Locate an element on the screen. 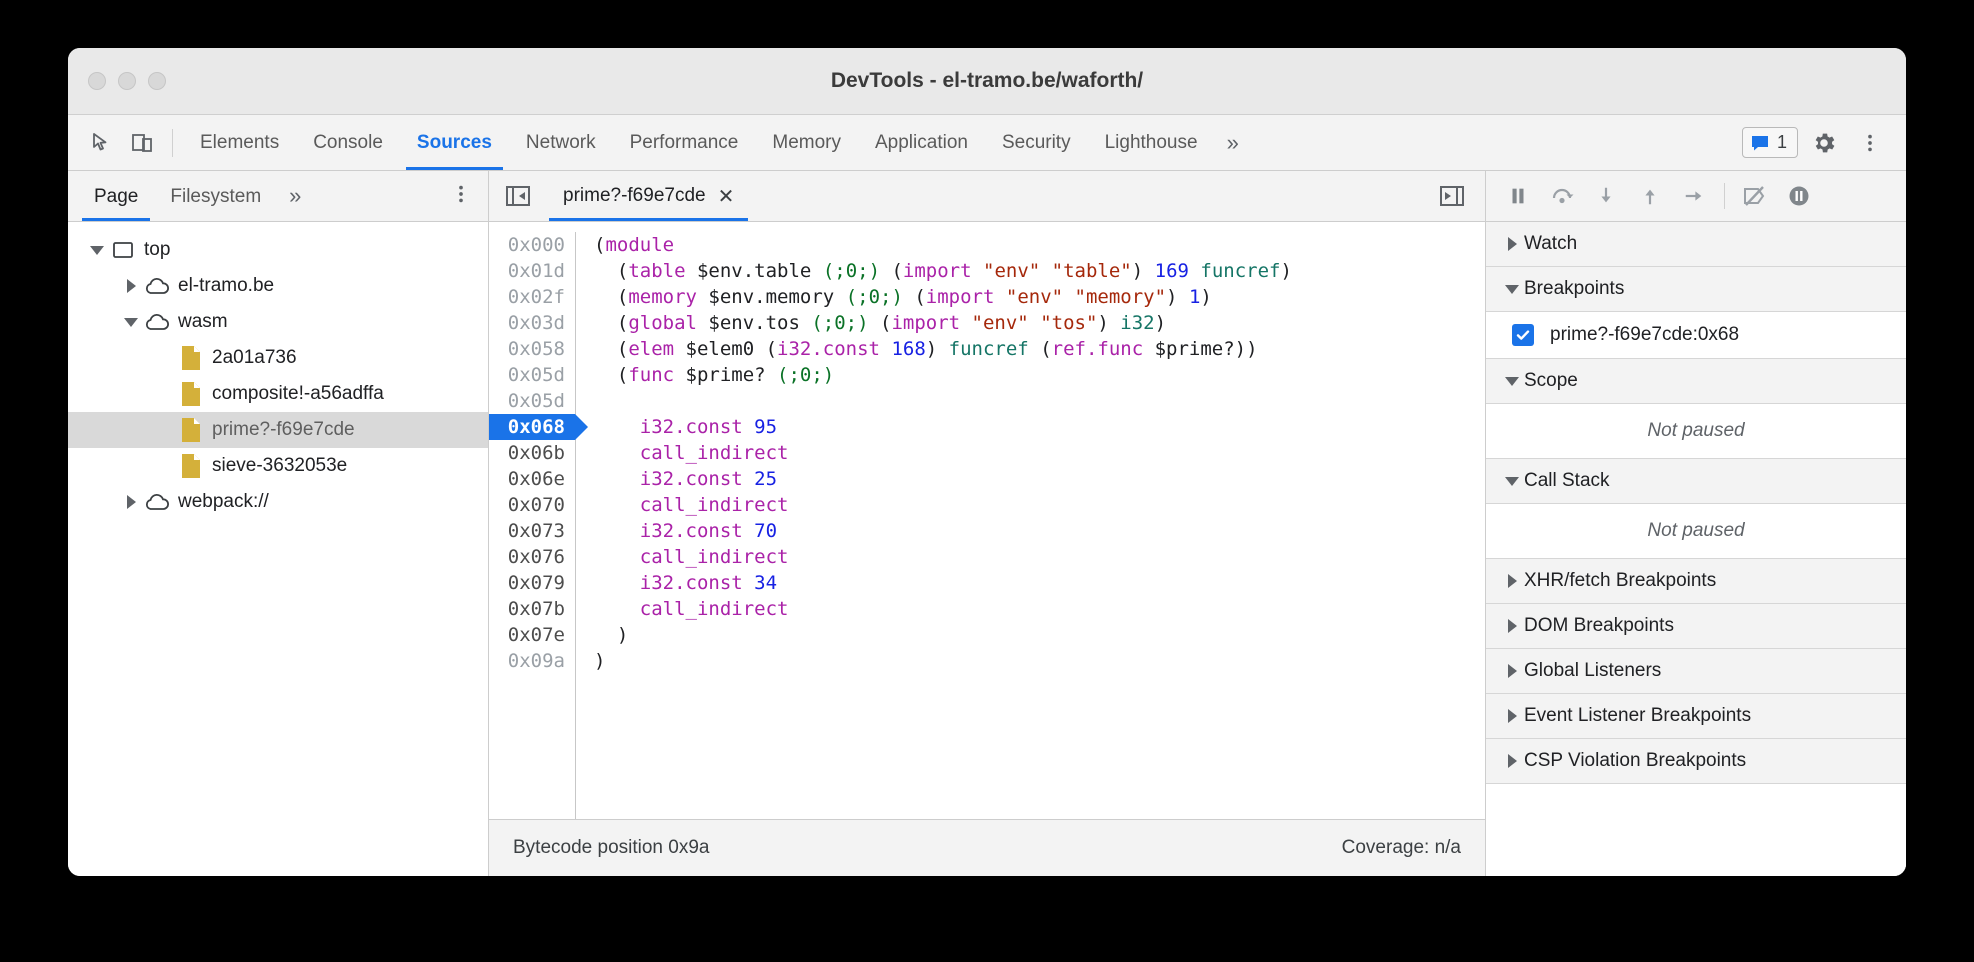 The width and height of the screenshot is (1974, 962). section-header-watch: Watch is located at coordinates (1696, 244).